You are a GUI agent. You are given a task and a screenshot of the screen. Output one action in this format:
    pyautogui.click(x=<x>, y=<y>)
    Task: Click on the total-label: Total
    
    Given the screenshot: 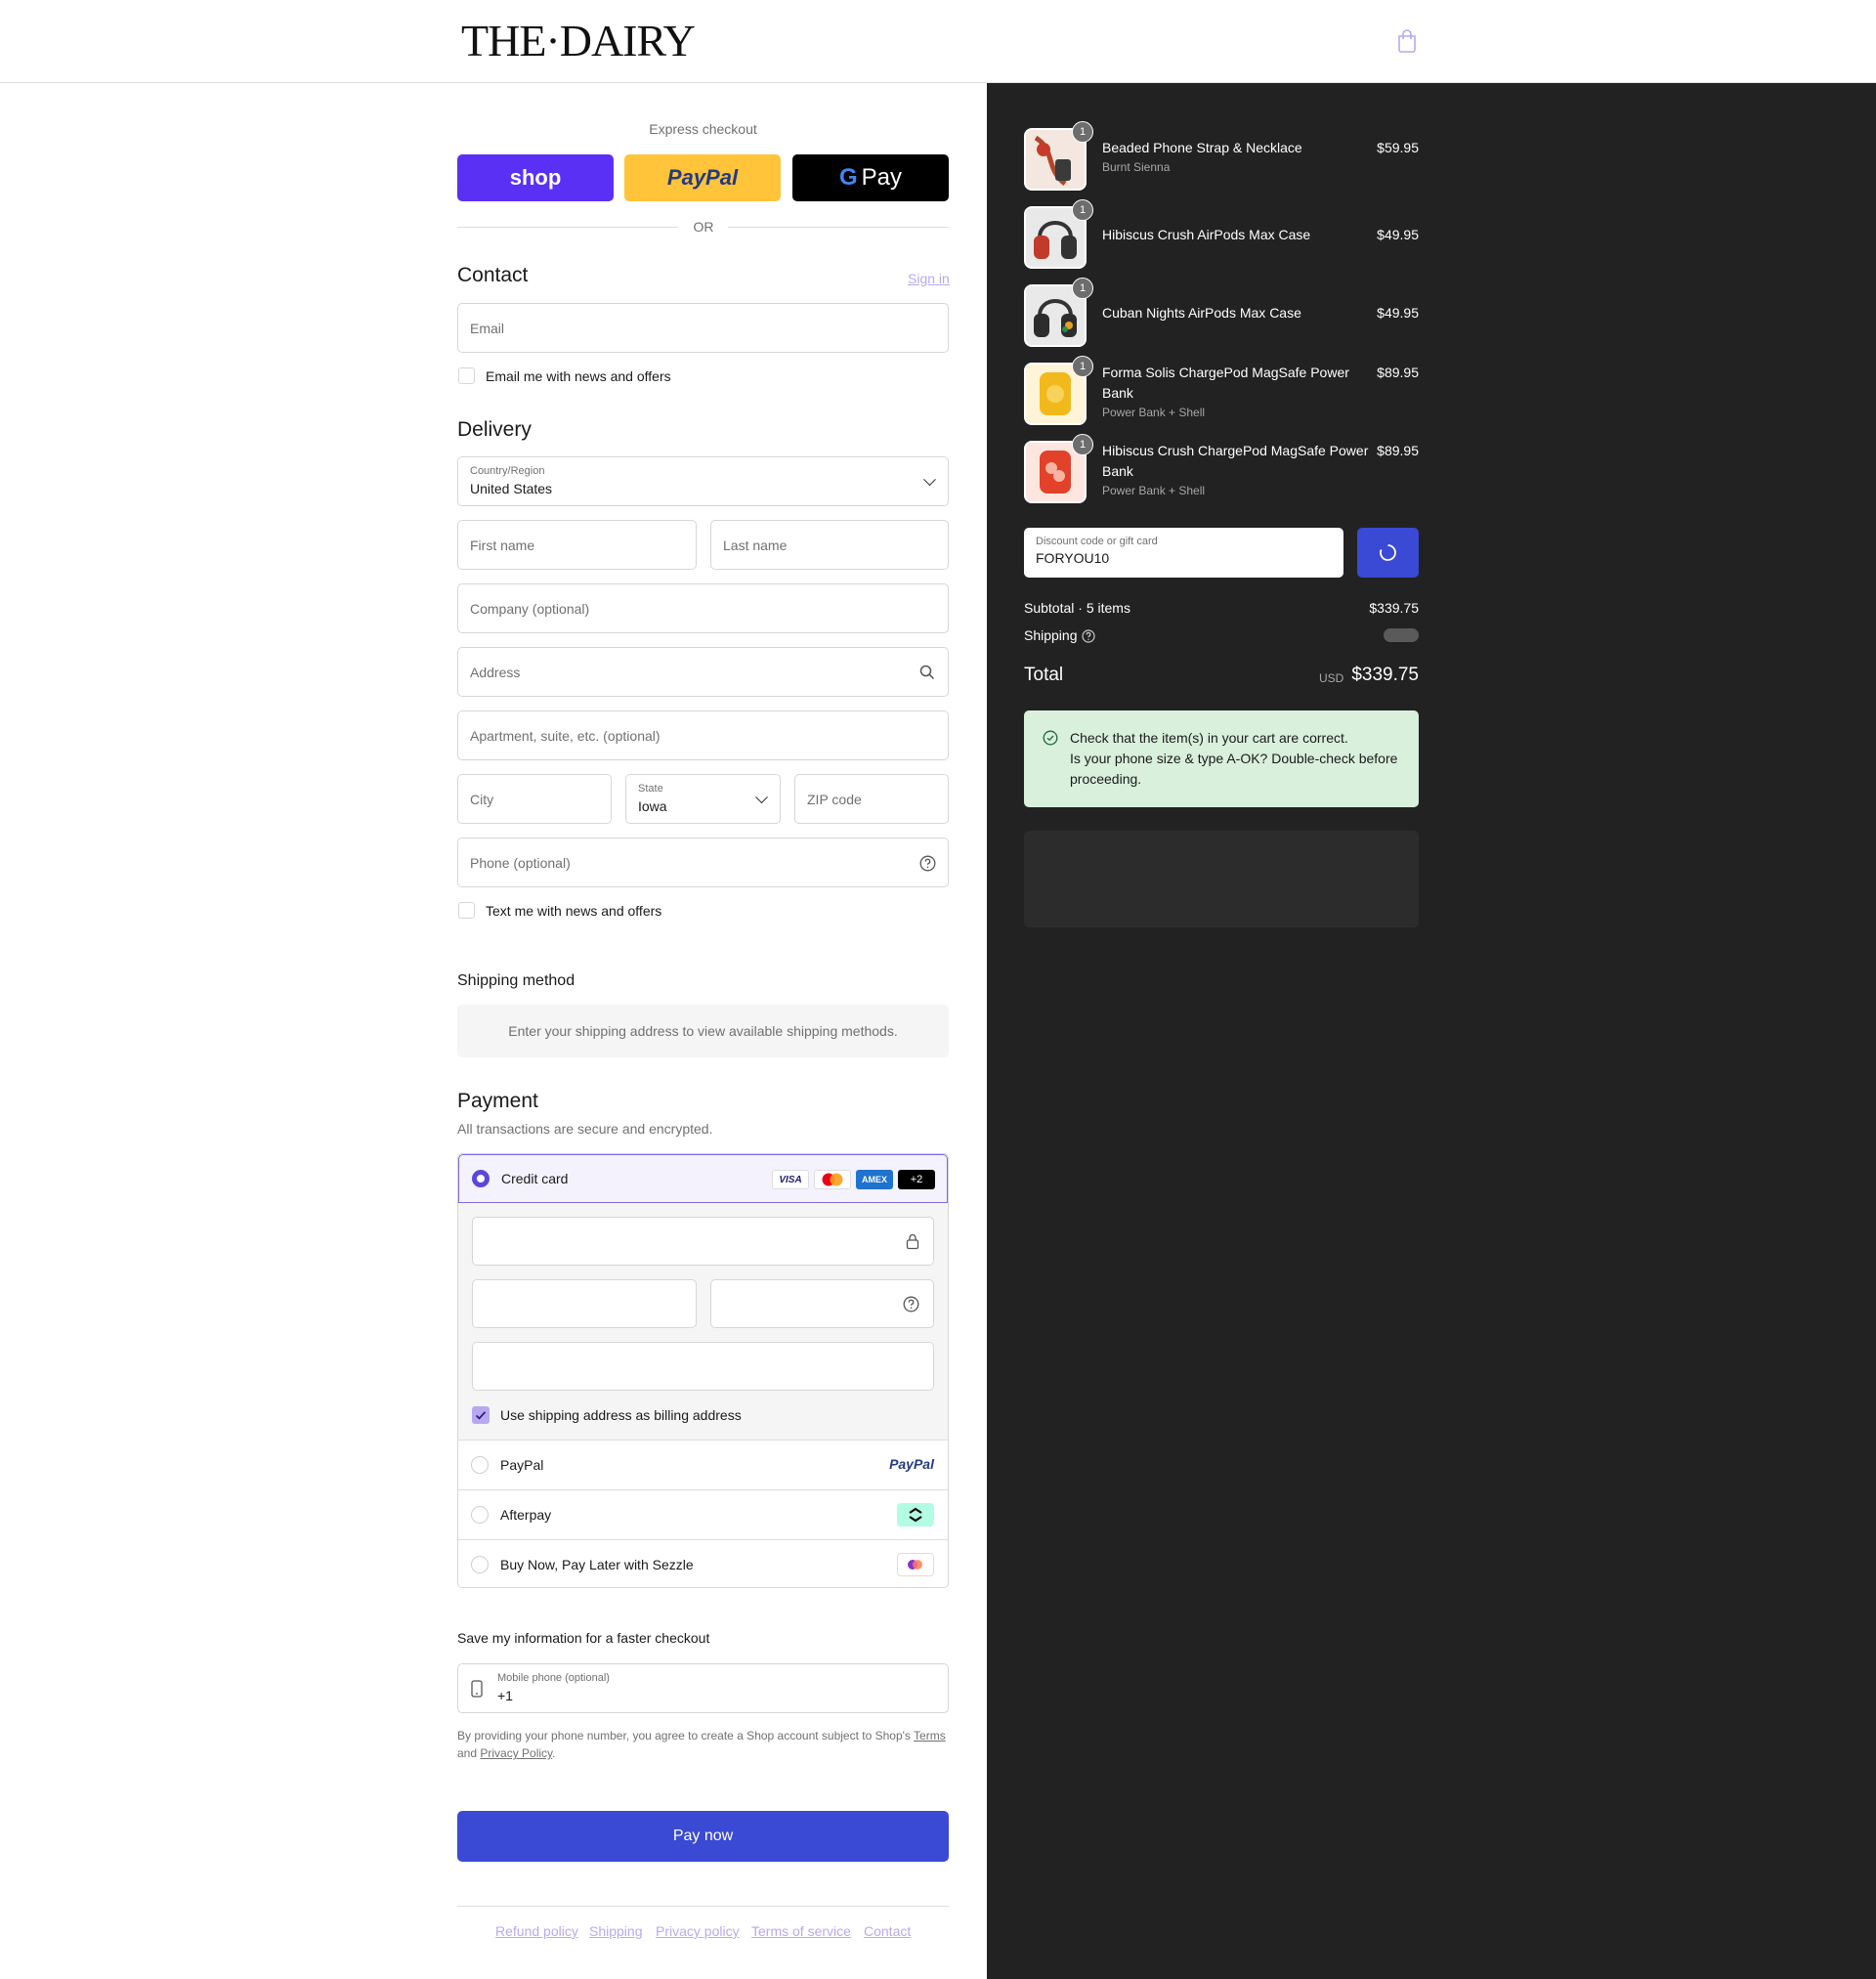 What is the action you would take?
    pyautogui.click(x=1044, y=675)
    